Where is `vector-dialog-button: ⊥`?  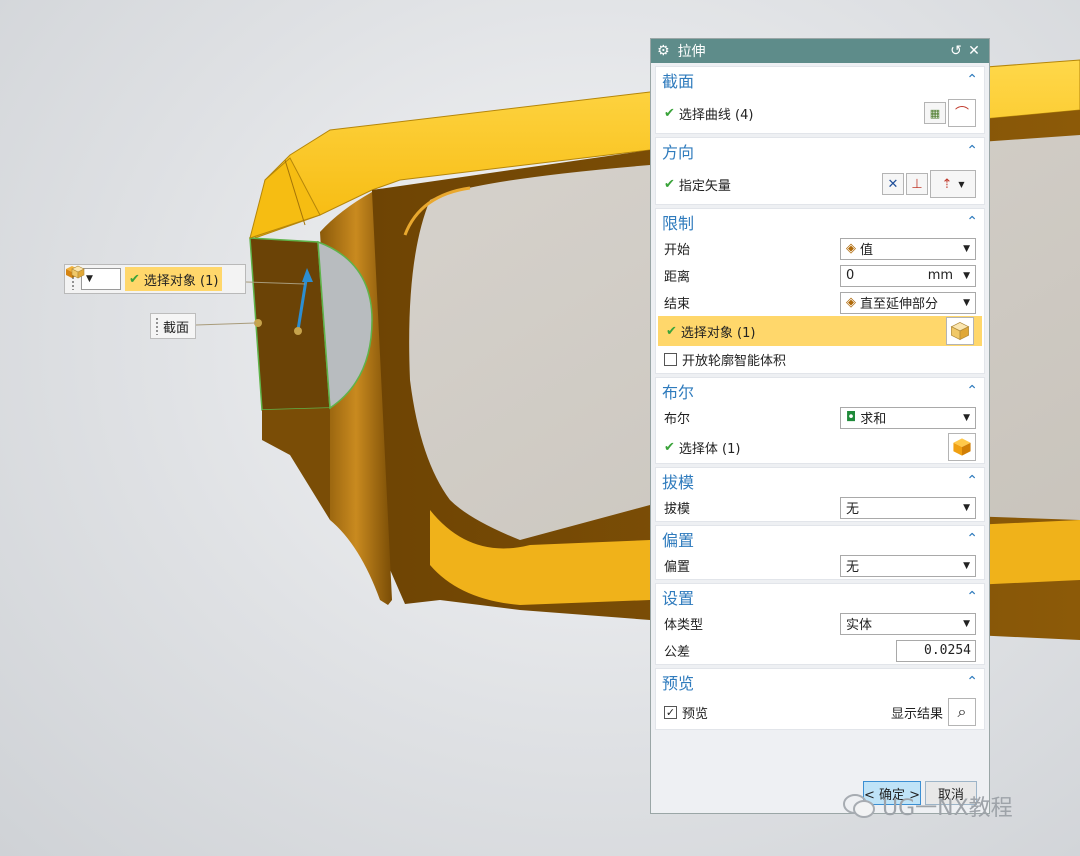 vector-dialog-button: ⊥ is located at coordinates (917, 184).